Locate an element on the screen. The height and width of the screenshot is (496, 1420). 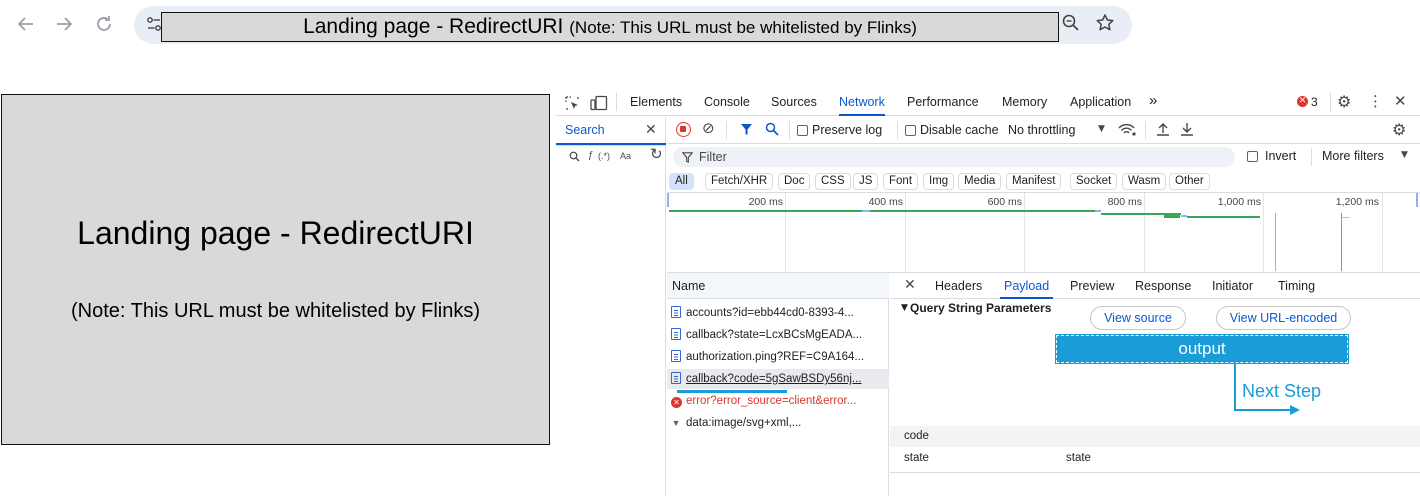
search-network-icon is located at coordinates (772, 129).